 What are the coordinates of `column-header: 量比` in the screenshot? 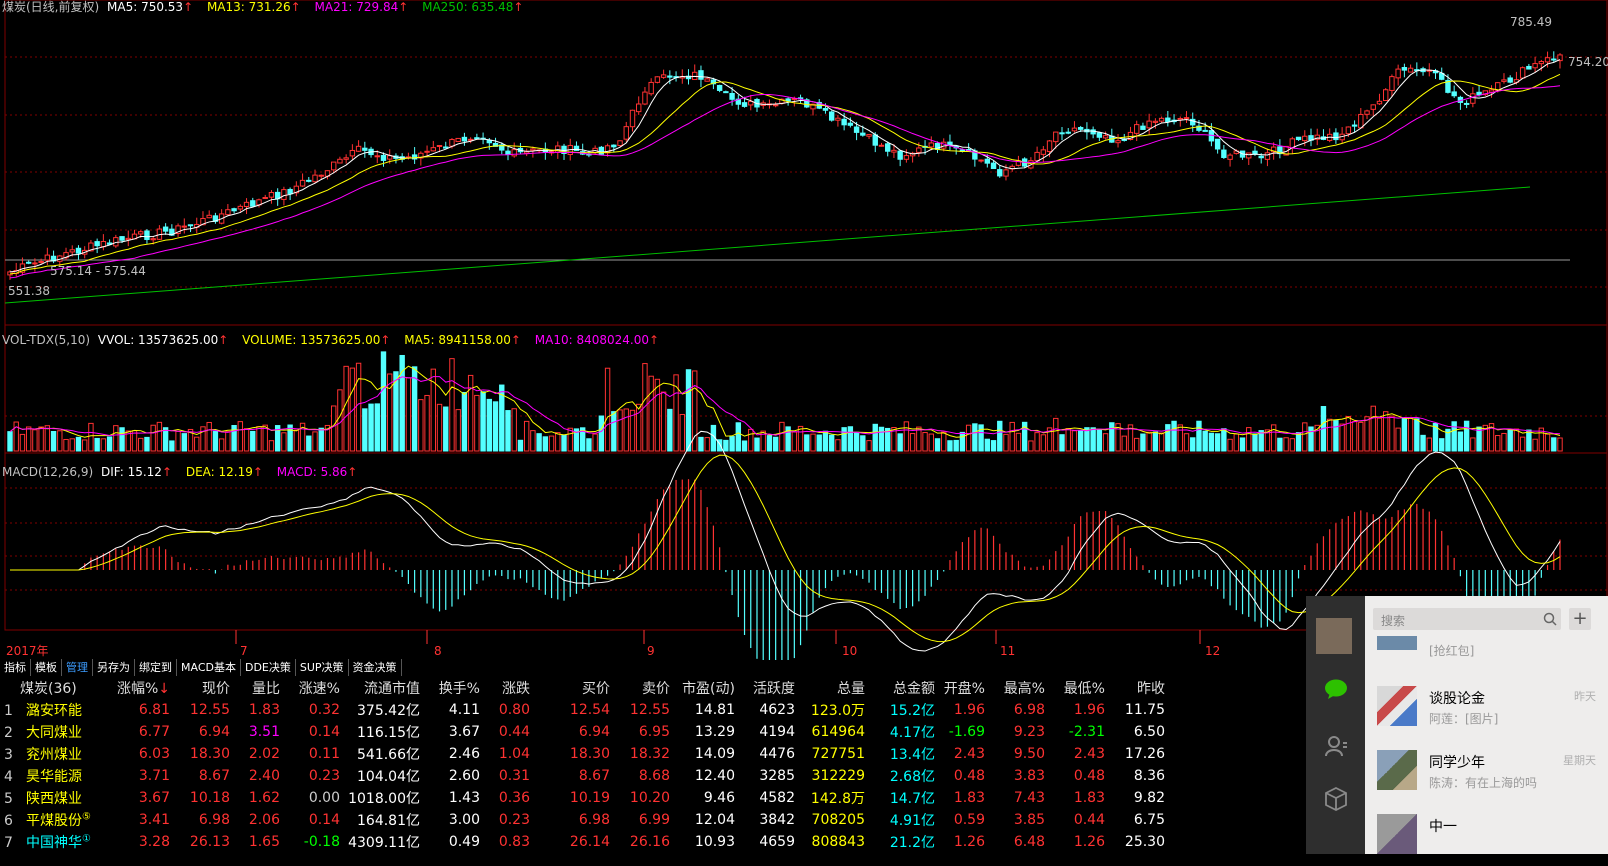 It's located at (255, 688).